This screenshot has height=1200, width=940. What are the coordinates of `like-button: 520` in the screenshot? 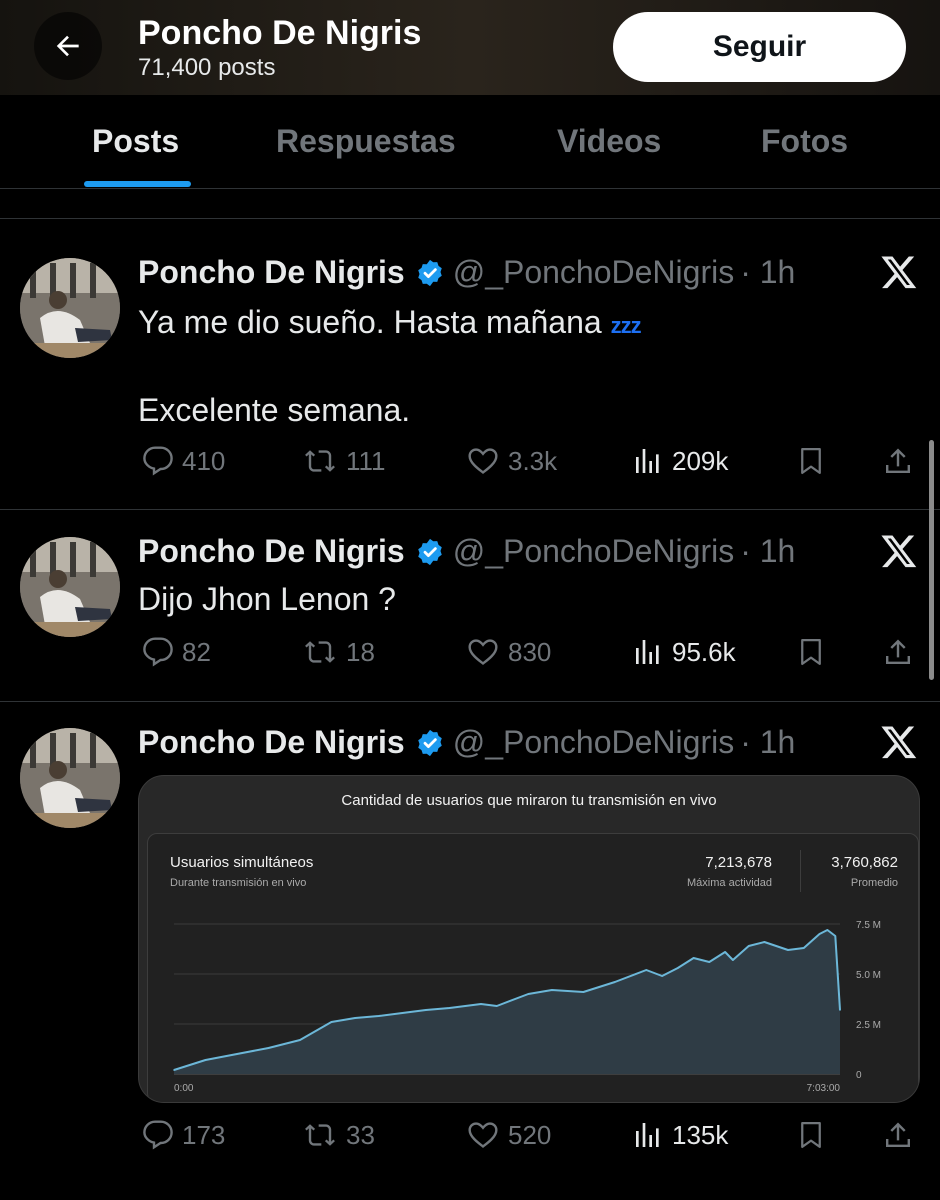 It's located at (508, 1135).